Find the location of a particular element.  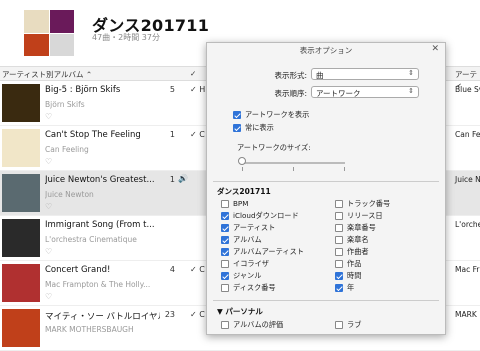

artwork-size-slider-knob is located at coordinates (242, 161).